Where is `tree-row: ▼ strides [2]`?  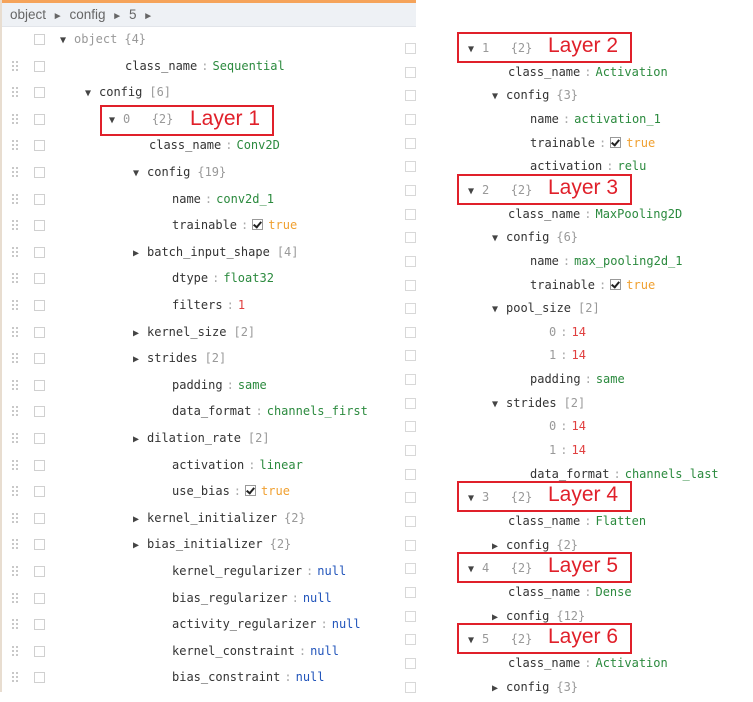
tree-row: ▼ strides [2] is located at coordinates (538, 403).